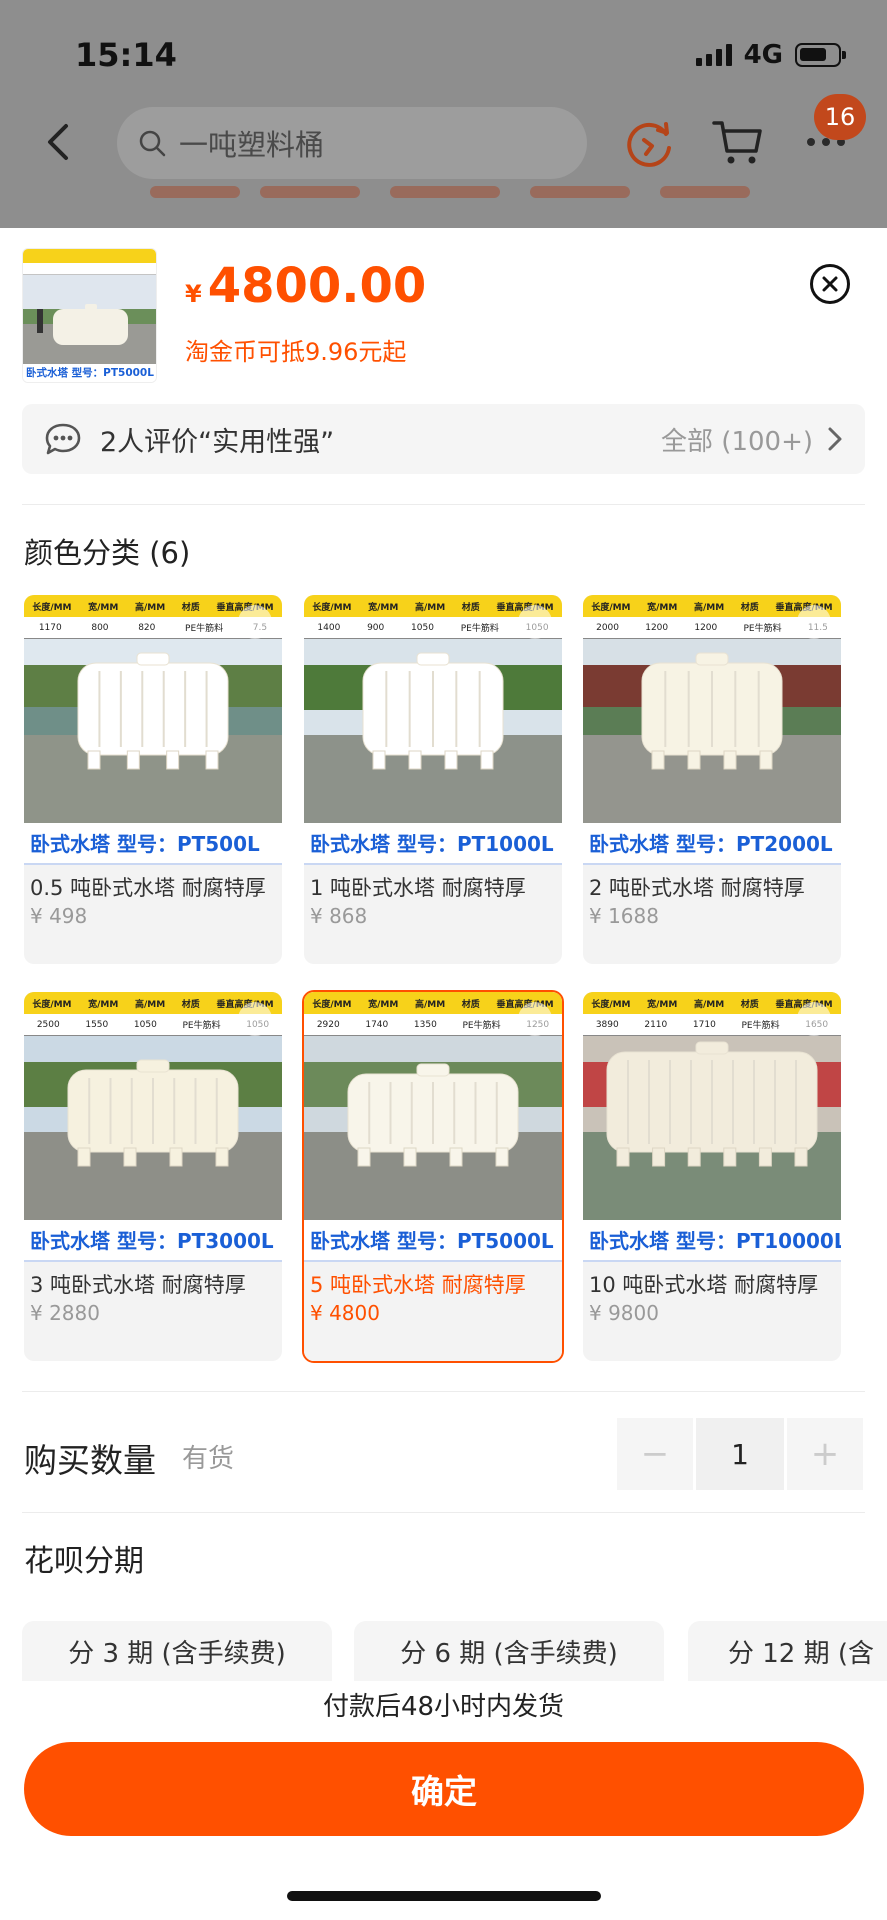  What do you see at coordinates (153, 844) in the screenshot?
I see `product-model-label: 卧式水塔 型号：PT500L` at bounding box center [153, 844].